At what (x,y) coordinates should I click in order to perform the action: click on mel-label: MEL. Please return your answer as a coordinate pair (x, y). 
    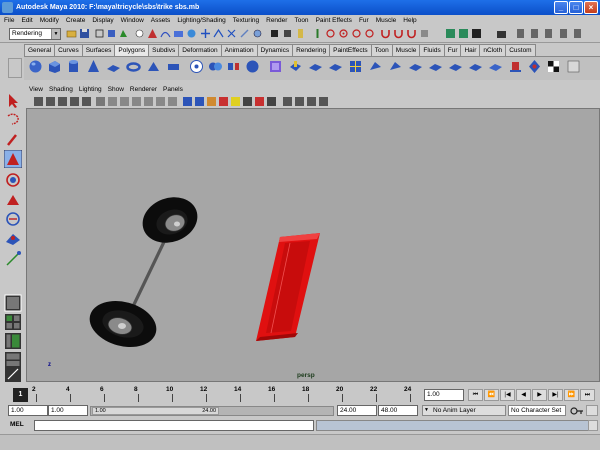
    Looking at the image, I should click on (17, 424).